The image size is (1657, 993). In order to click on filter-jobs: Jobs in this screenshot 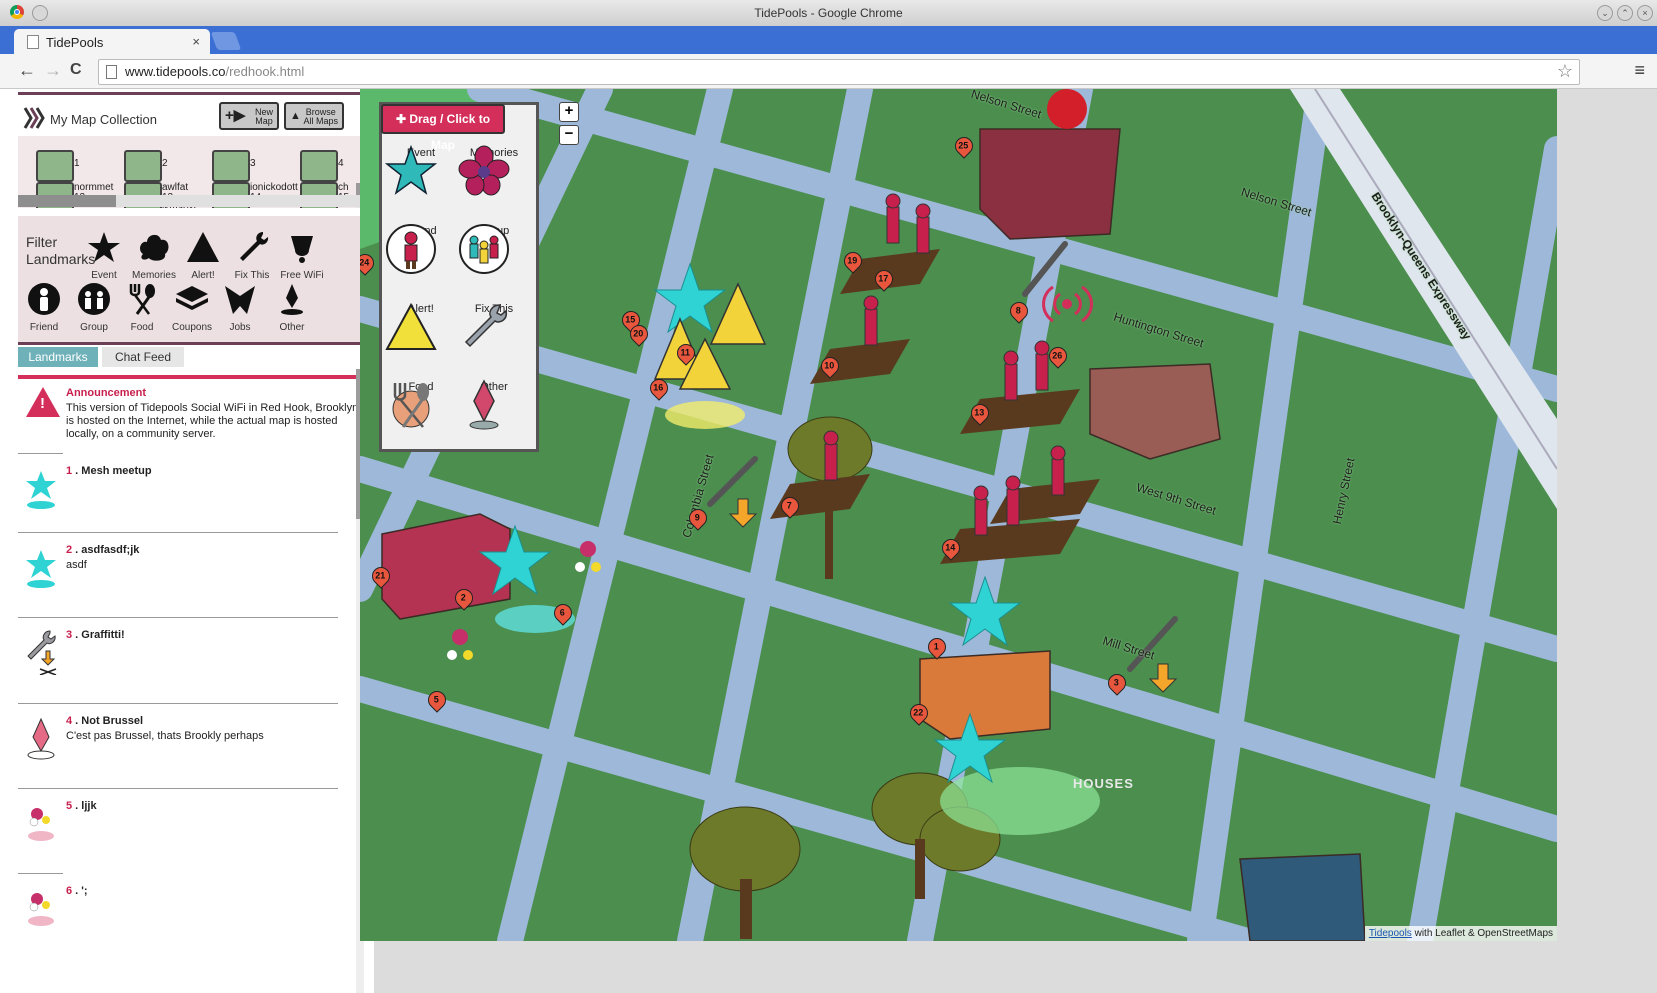, I will do `click(240, 307)`.